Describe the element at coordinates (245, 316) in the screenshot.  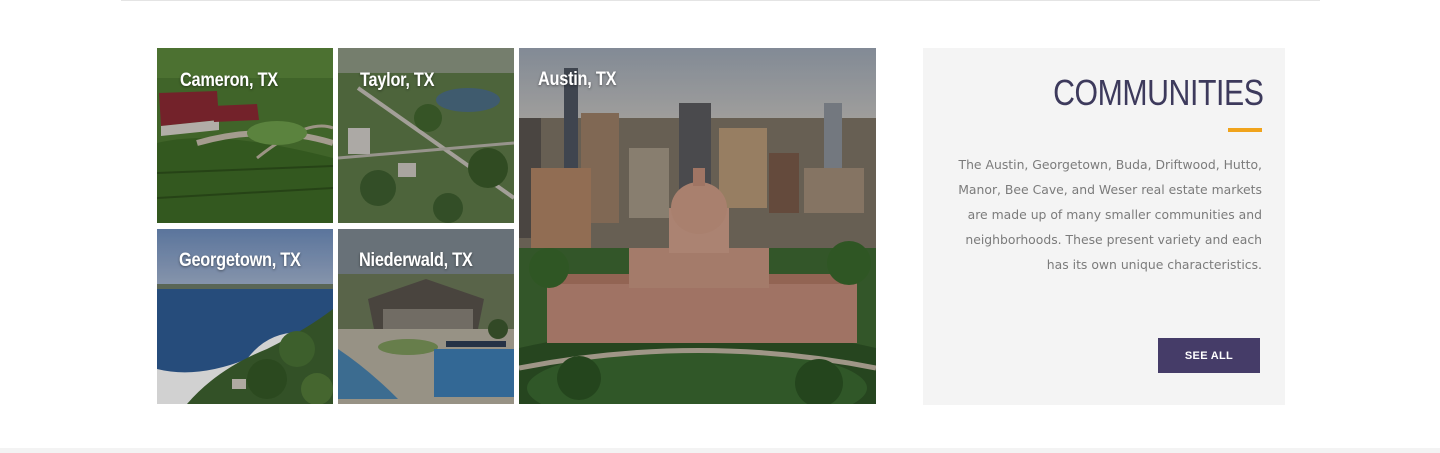
I see `community-tile-georgetown: Georgetown, TX` at that location.